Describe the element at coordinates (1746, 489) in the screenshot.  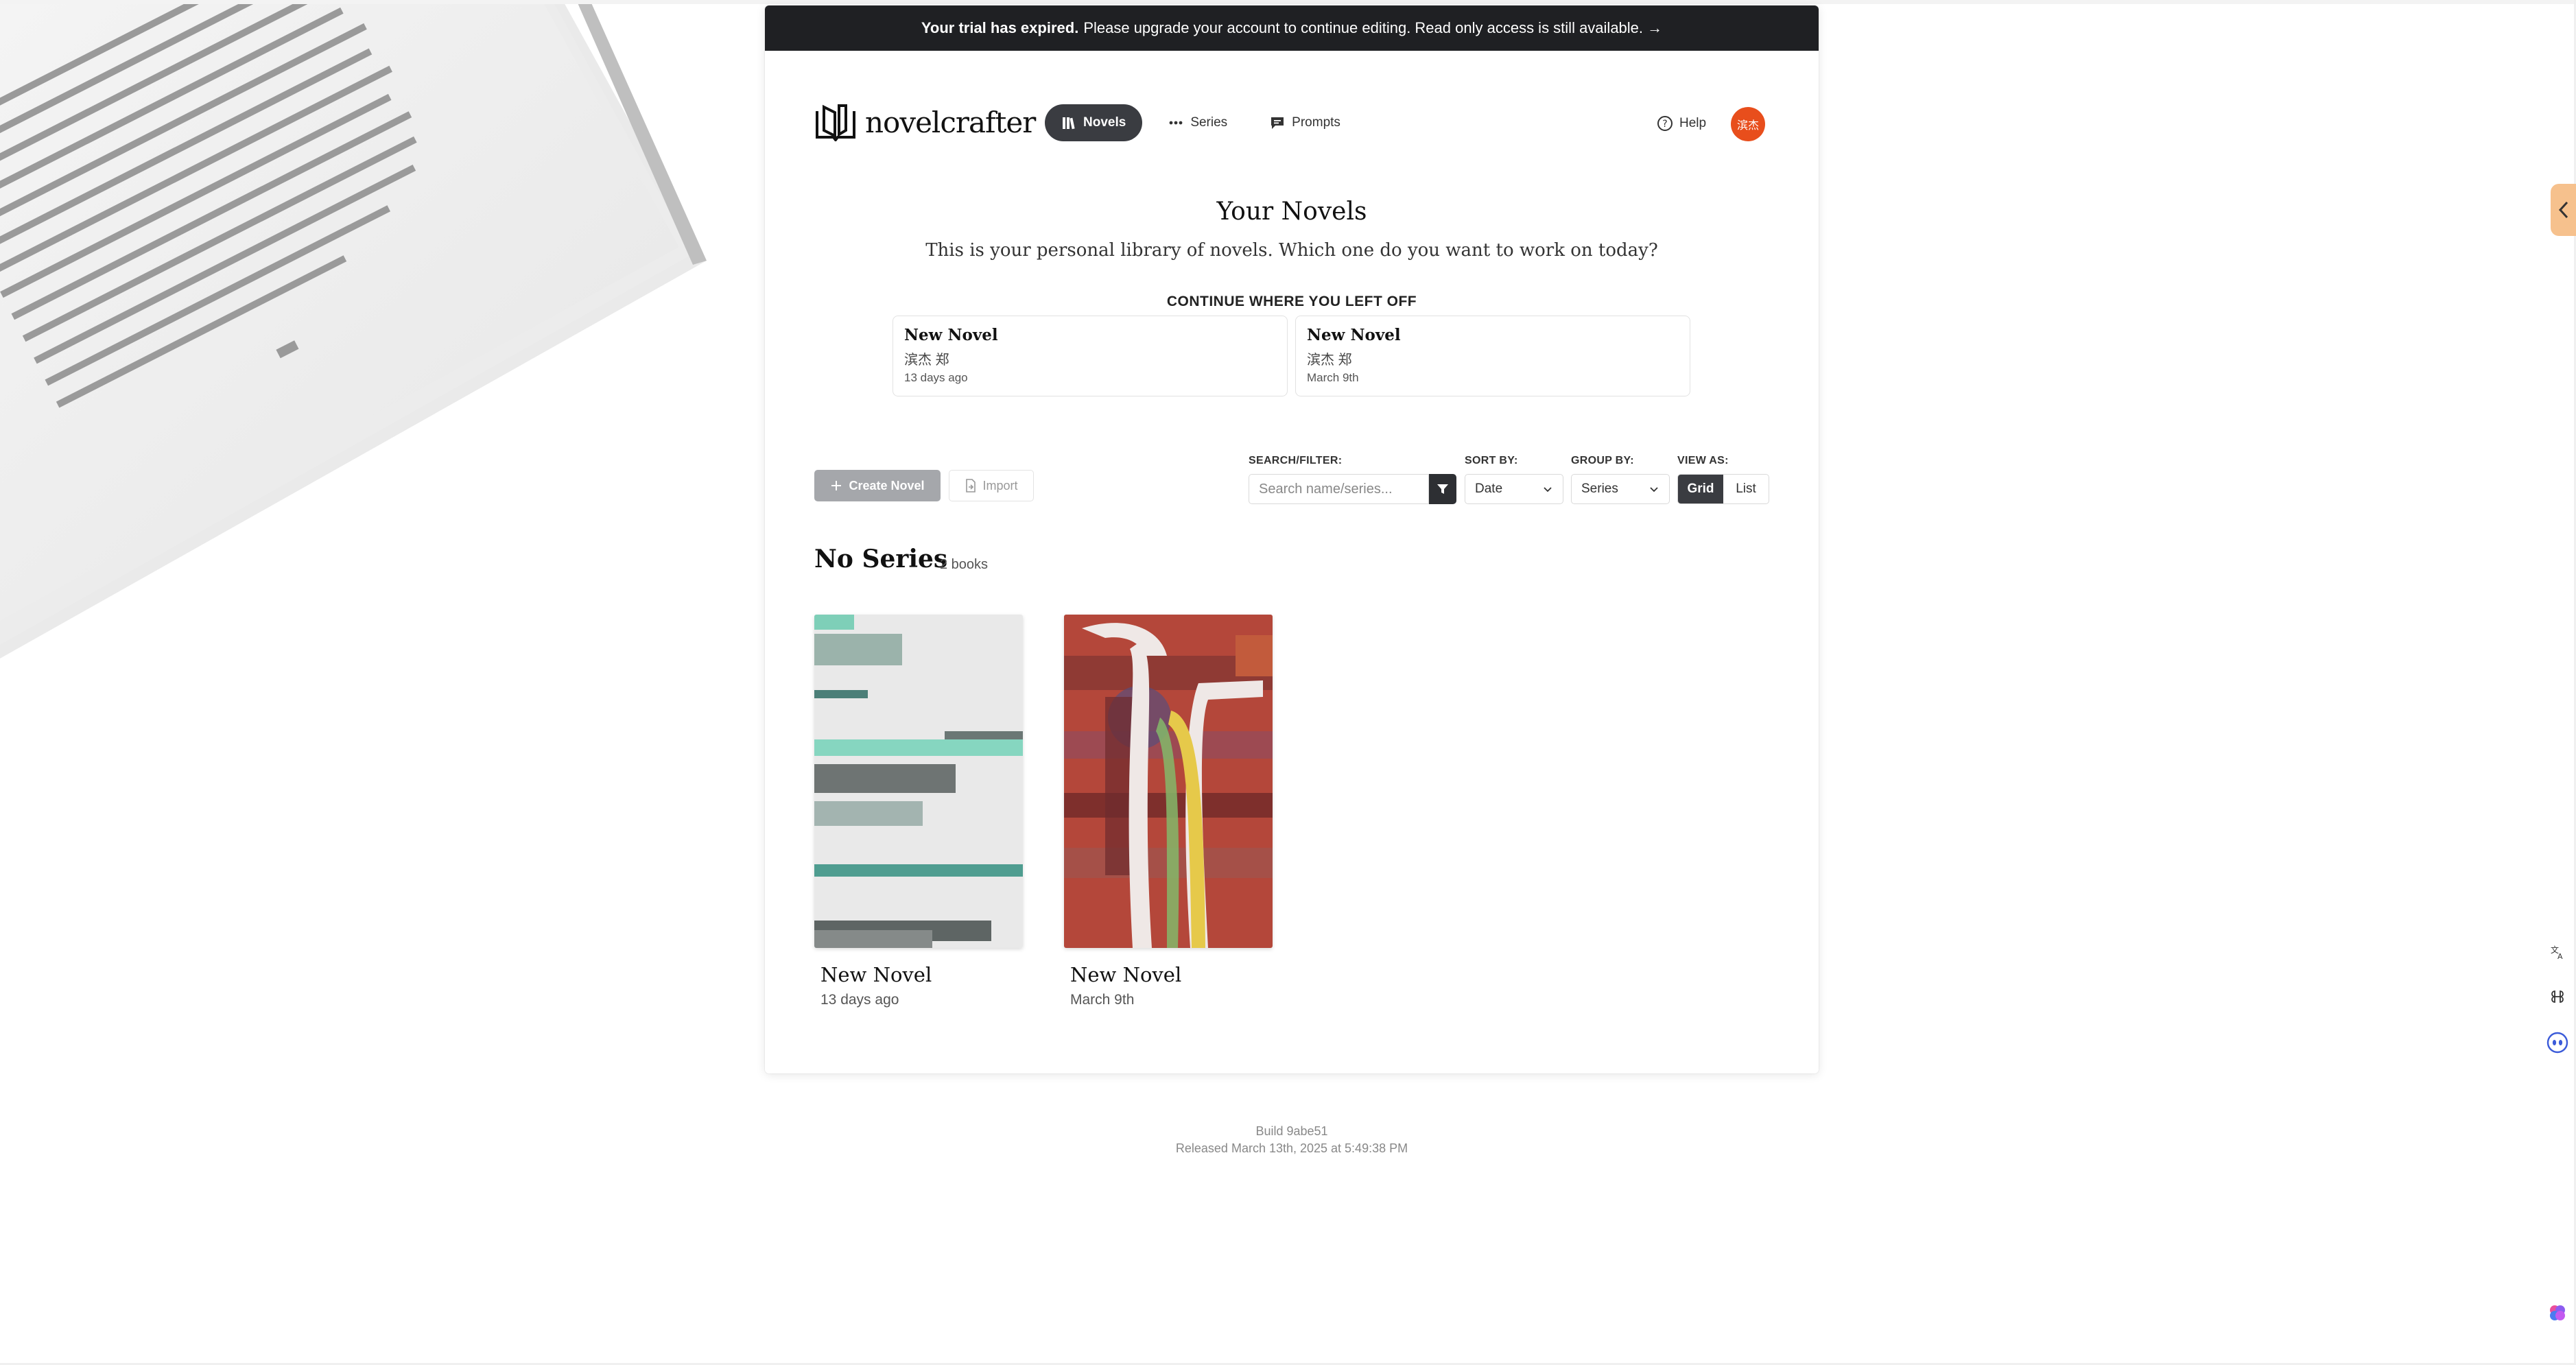
I see `view-list-button: List` at that location.